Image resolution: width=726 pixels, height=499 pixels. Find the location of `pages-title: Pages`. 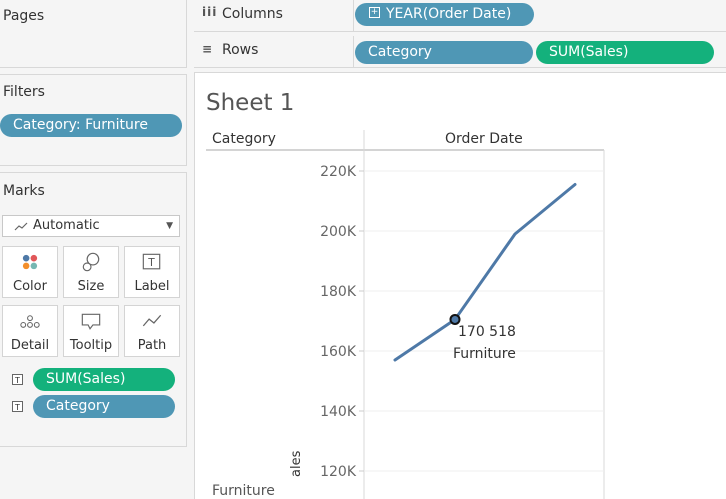

pages-title: Pages is located at coordinates (24, 16).